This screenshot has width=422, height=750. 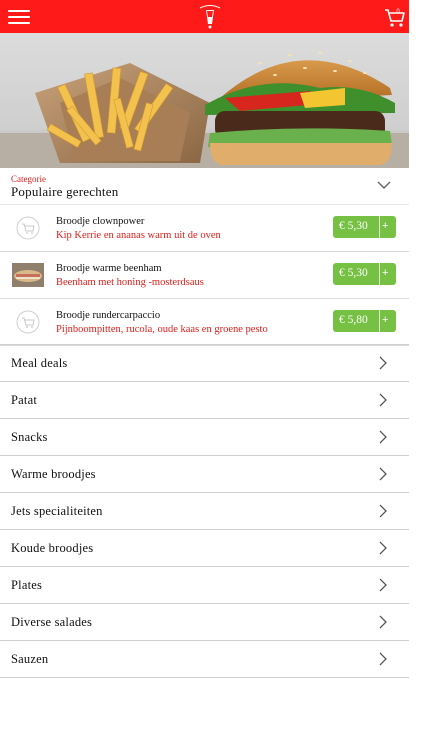 I want to click on category-row-label: Jets specialiteiten, so click(x=57, y=511).